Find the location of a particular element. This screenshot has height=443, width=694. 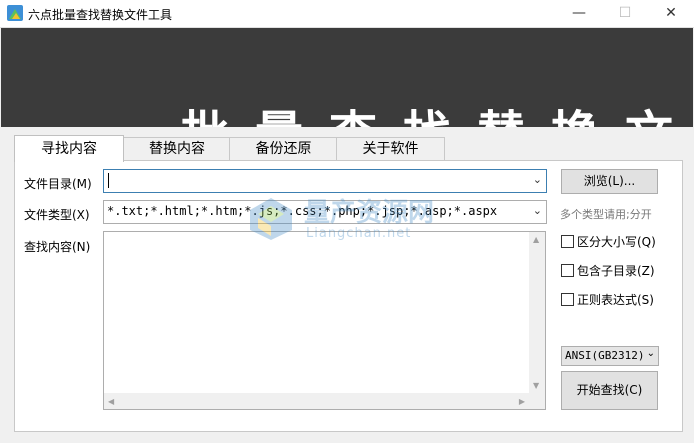

scroll-right-icon: ▶ is located at coordinates (522, 401).